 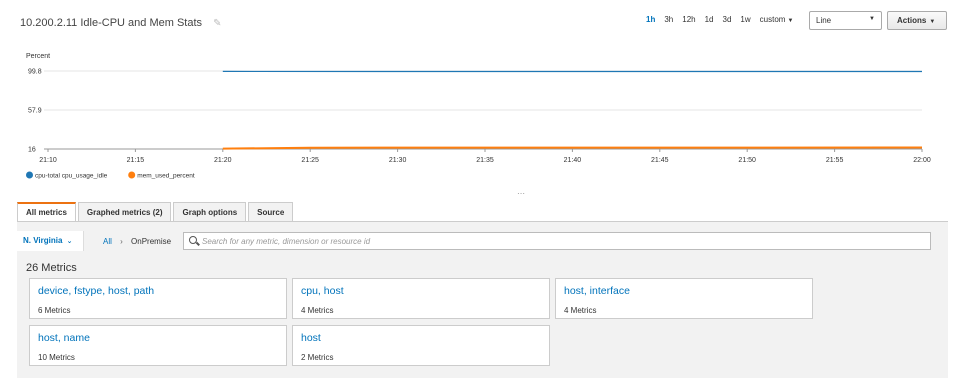 What do you see at coordinates (96, 291) in the screenshot?
I see `card-title: device, fstype, host, path` at bounding box center [96, 291].